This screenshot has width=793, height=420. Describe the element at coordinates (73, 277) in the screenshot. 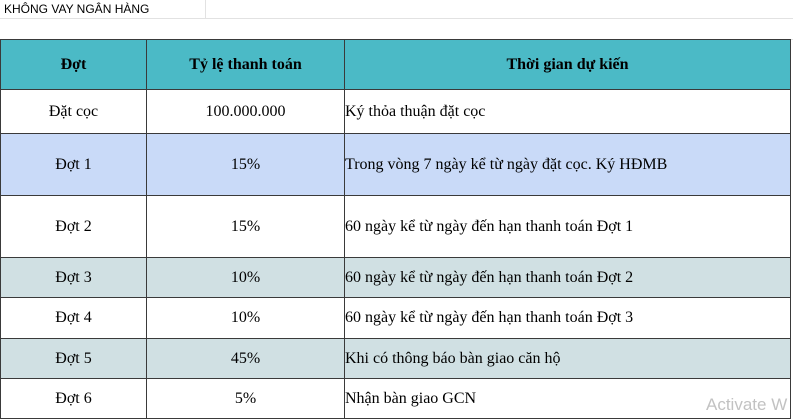

I see `cell-installment: Đợt 3` at that location.